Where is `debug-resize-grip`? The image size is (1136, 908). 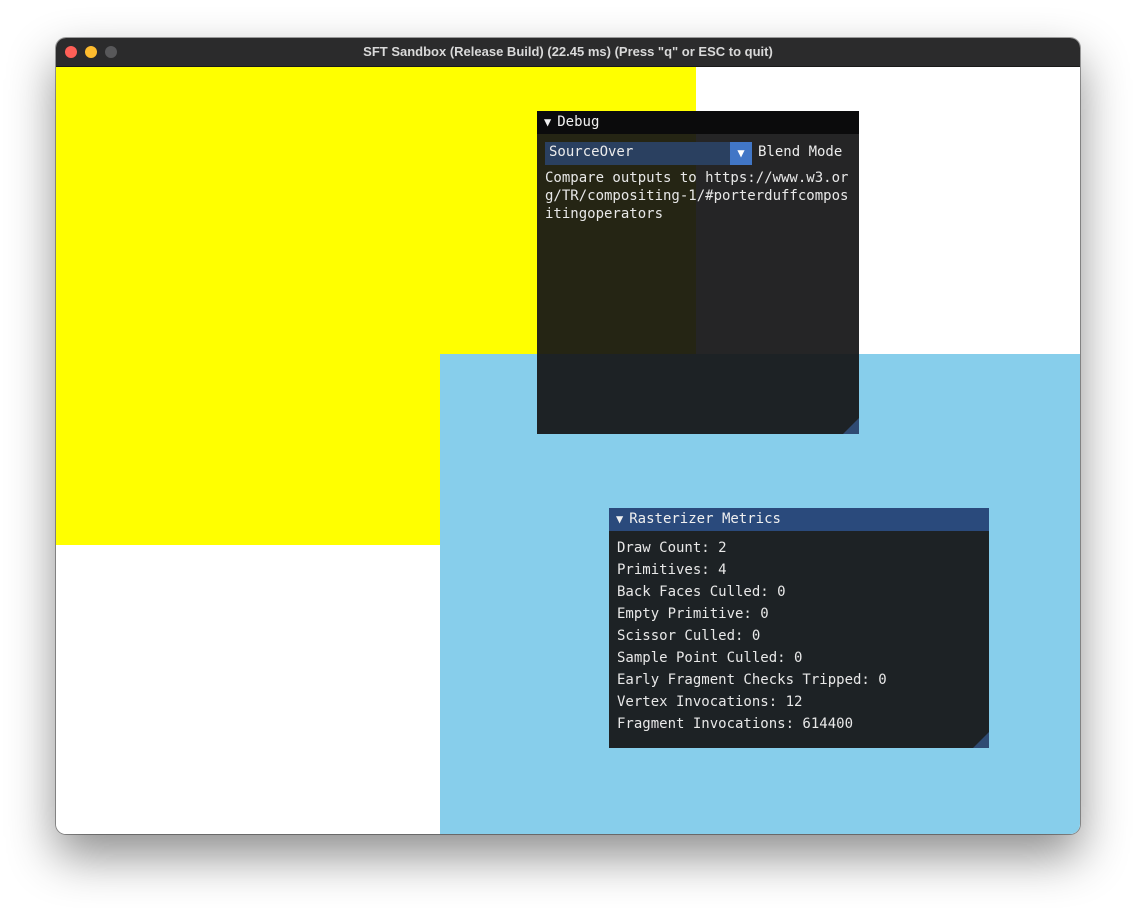
debug-resize-grip is located at coordinates (851, 426).